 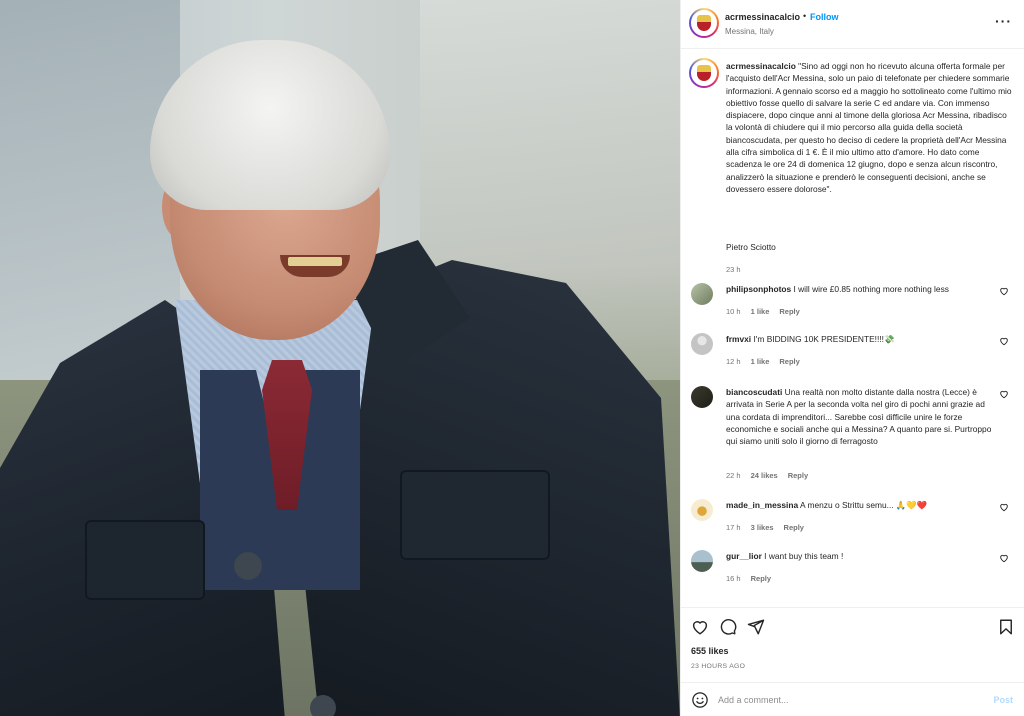 What do you see at coordinates (733, 578) in the screenshot?
I see `comment-time: 16 h` at bounding box center [733, 578].